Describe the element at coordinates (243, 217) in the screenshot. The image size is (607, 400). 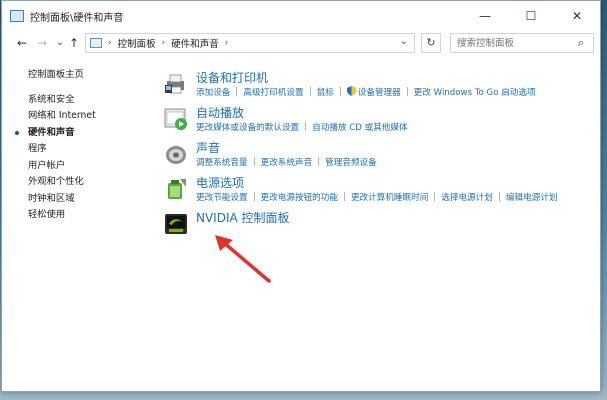
I see `category-title-nvidia-control-panel: NVIDIA 控制面板` at that location.